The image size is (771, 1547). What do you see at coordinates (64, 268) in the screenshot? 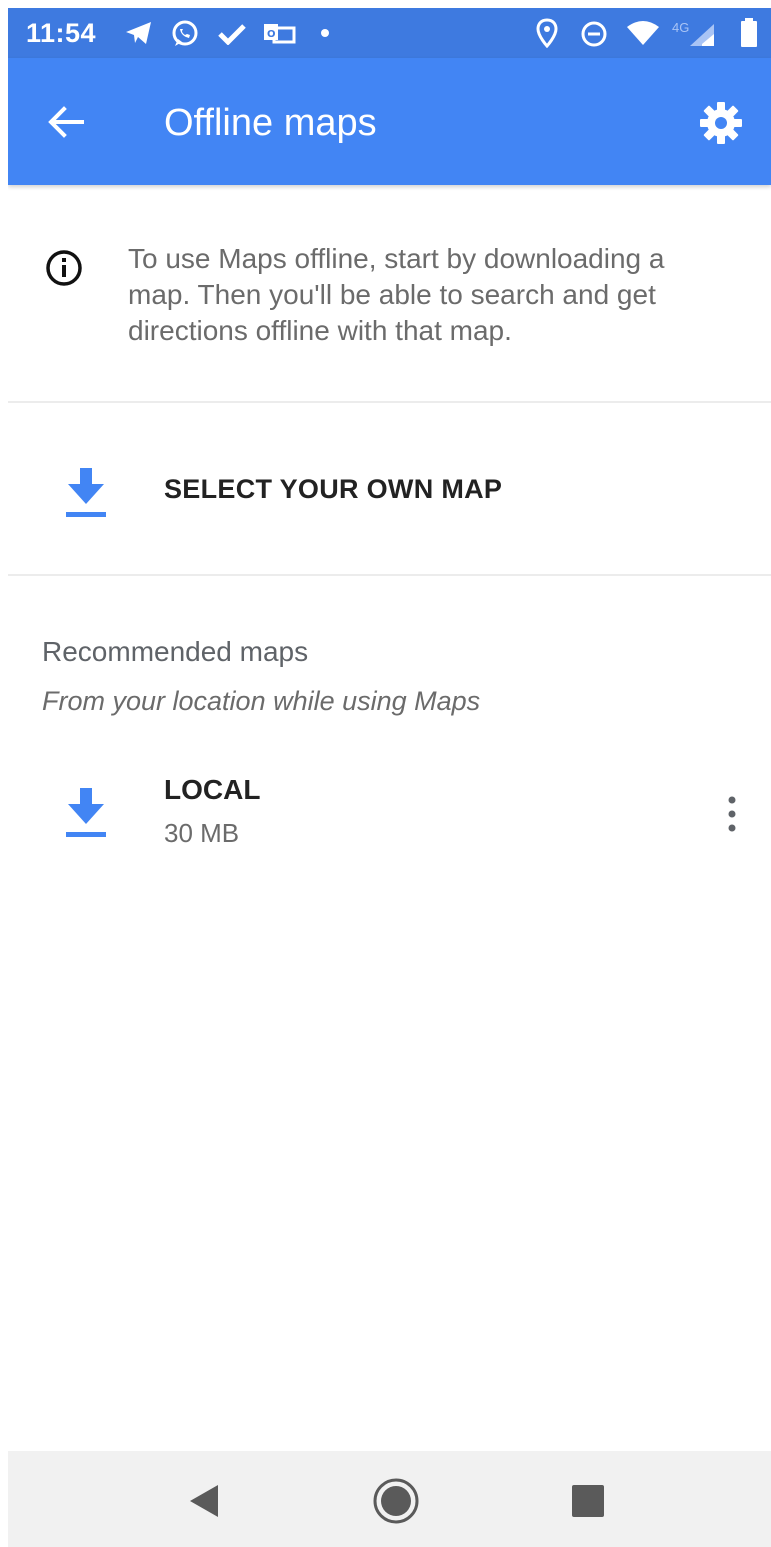
I see `info-icon` at bounding box center [64, 268].